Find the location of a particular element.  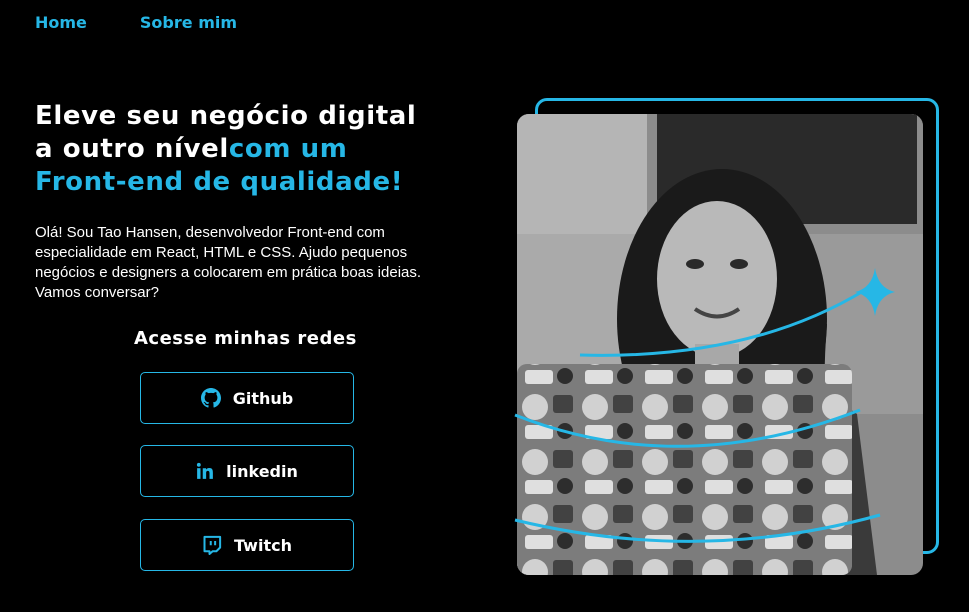

headline-line-1: Eleve seu negócio digital is located at coordinates (226, 116).